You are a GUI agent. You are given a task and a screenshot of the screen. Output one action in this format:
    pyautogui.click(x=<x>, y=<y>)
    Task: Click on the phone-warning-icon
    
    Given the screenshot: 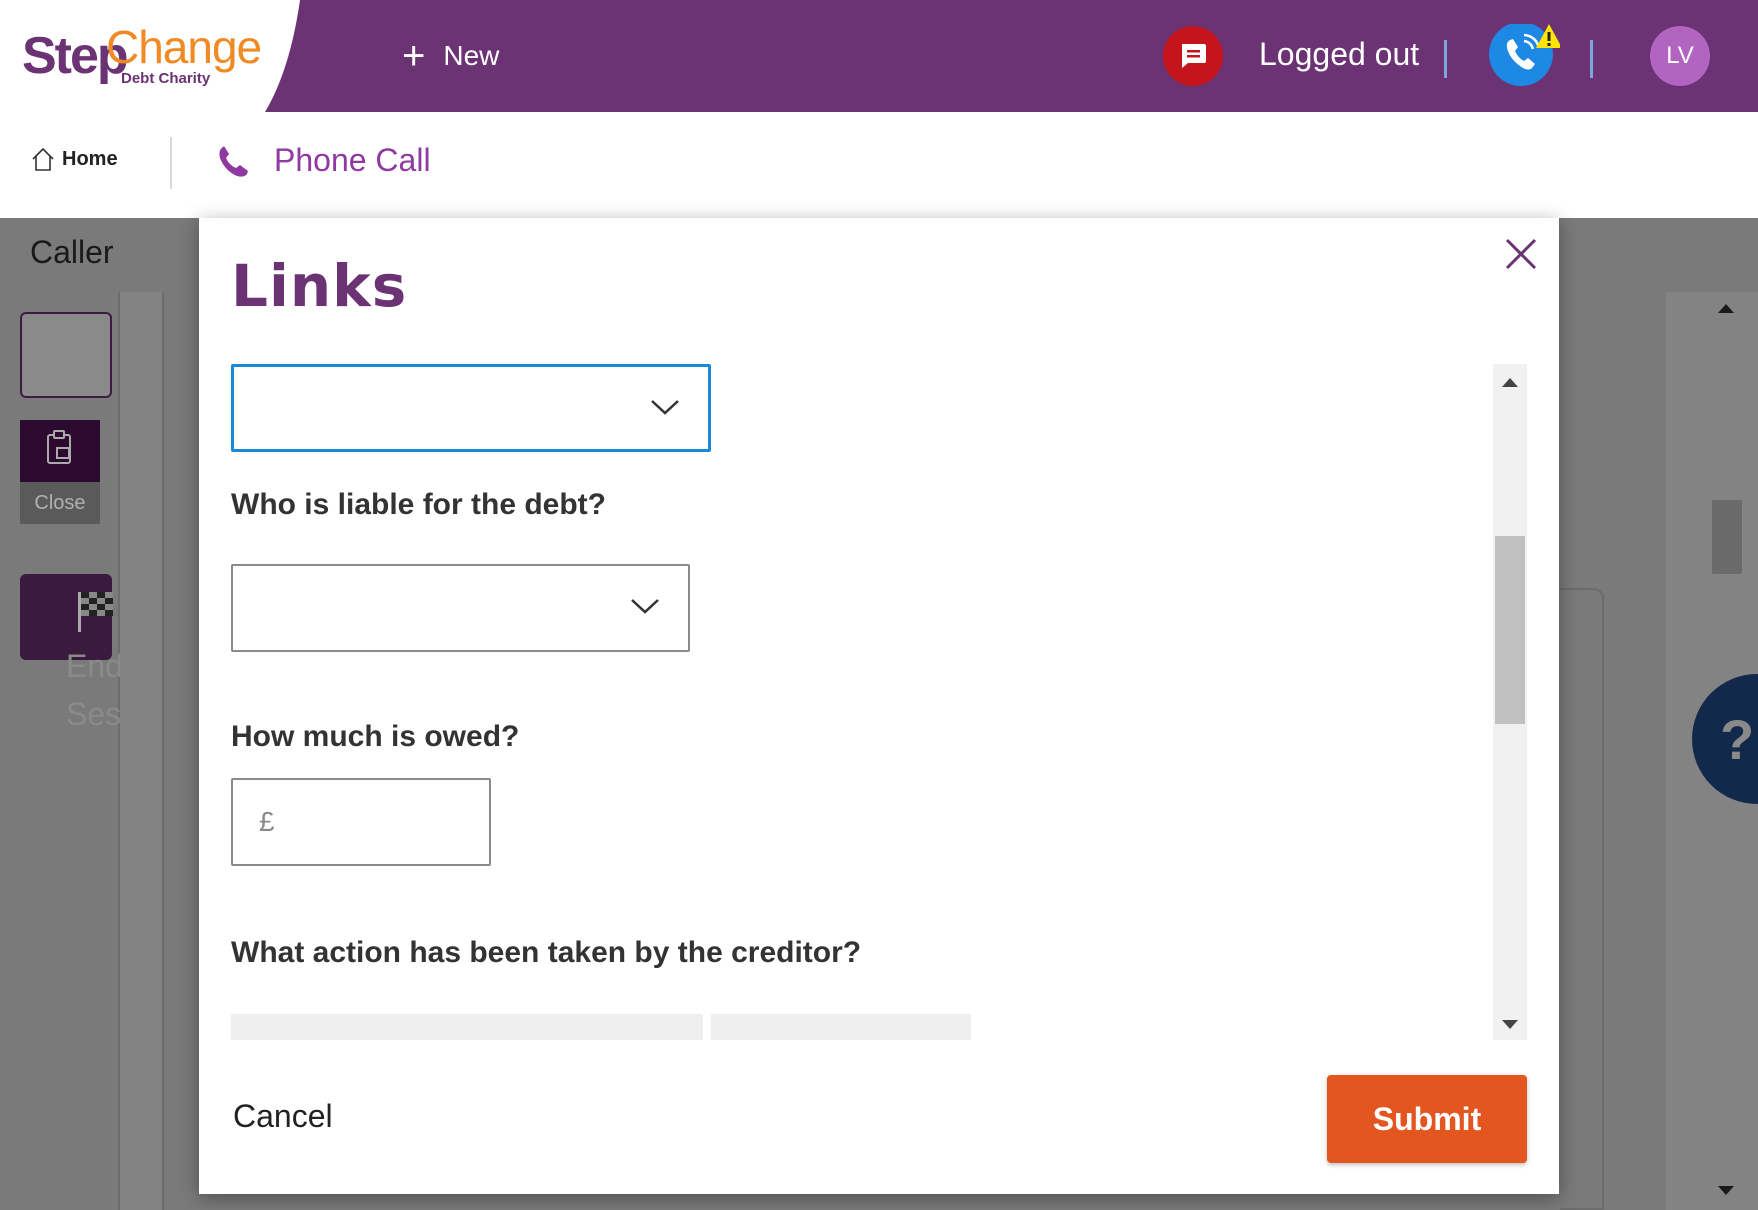 What is the action you would take?
    pyautogui.click(x=1525, y=54)
    